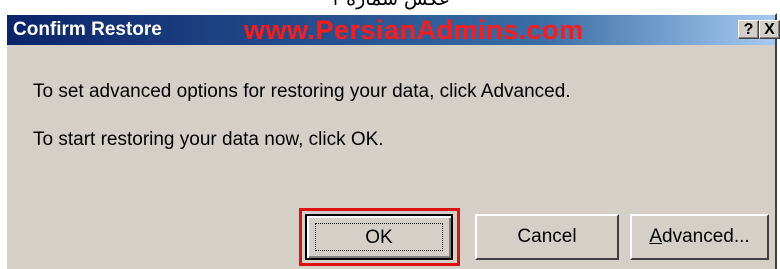 The height and width of the screenshot is (269, 780). I want to click on cancel-button: Cancel, so click(547, 237).